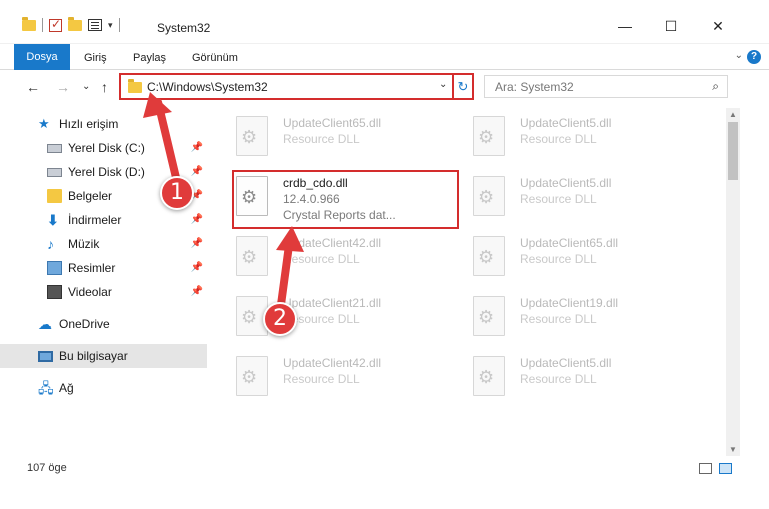  Describe the element at coordinates (157, 105) in the screenshot. I see `arrow-1-head` at that location.